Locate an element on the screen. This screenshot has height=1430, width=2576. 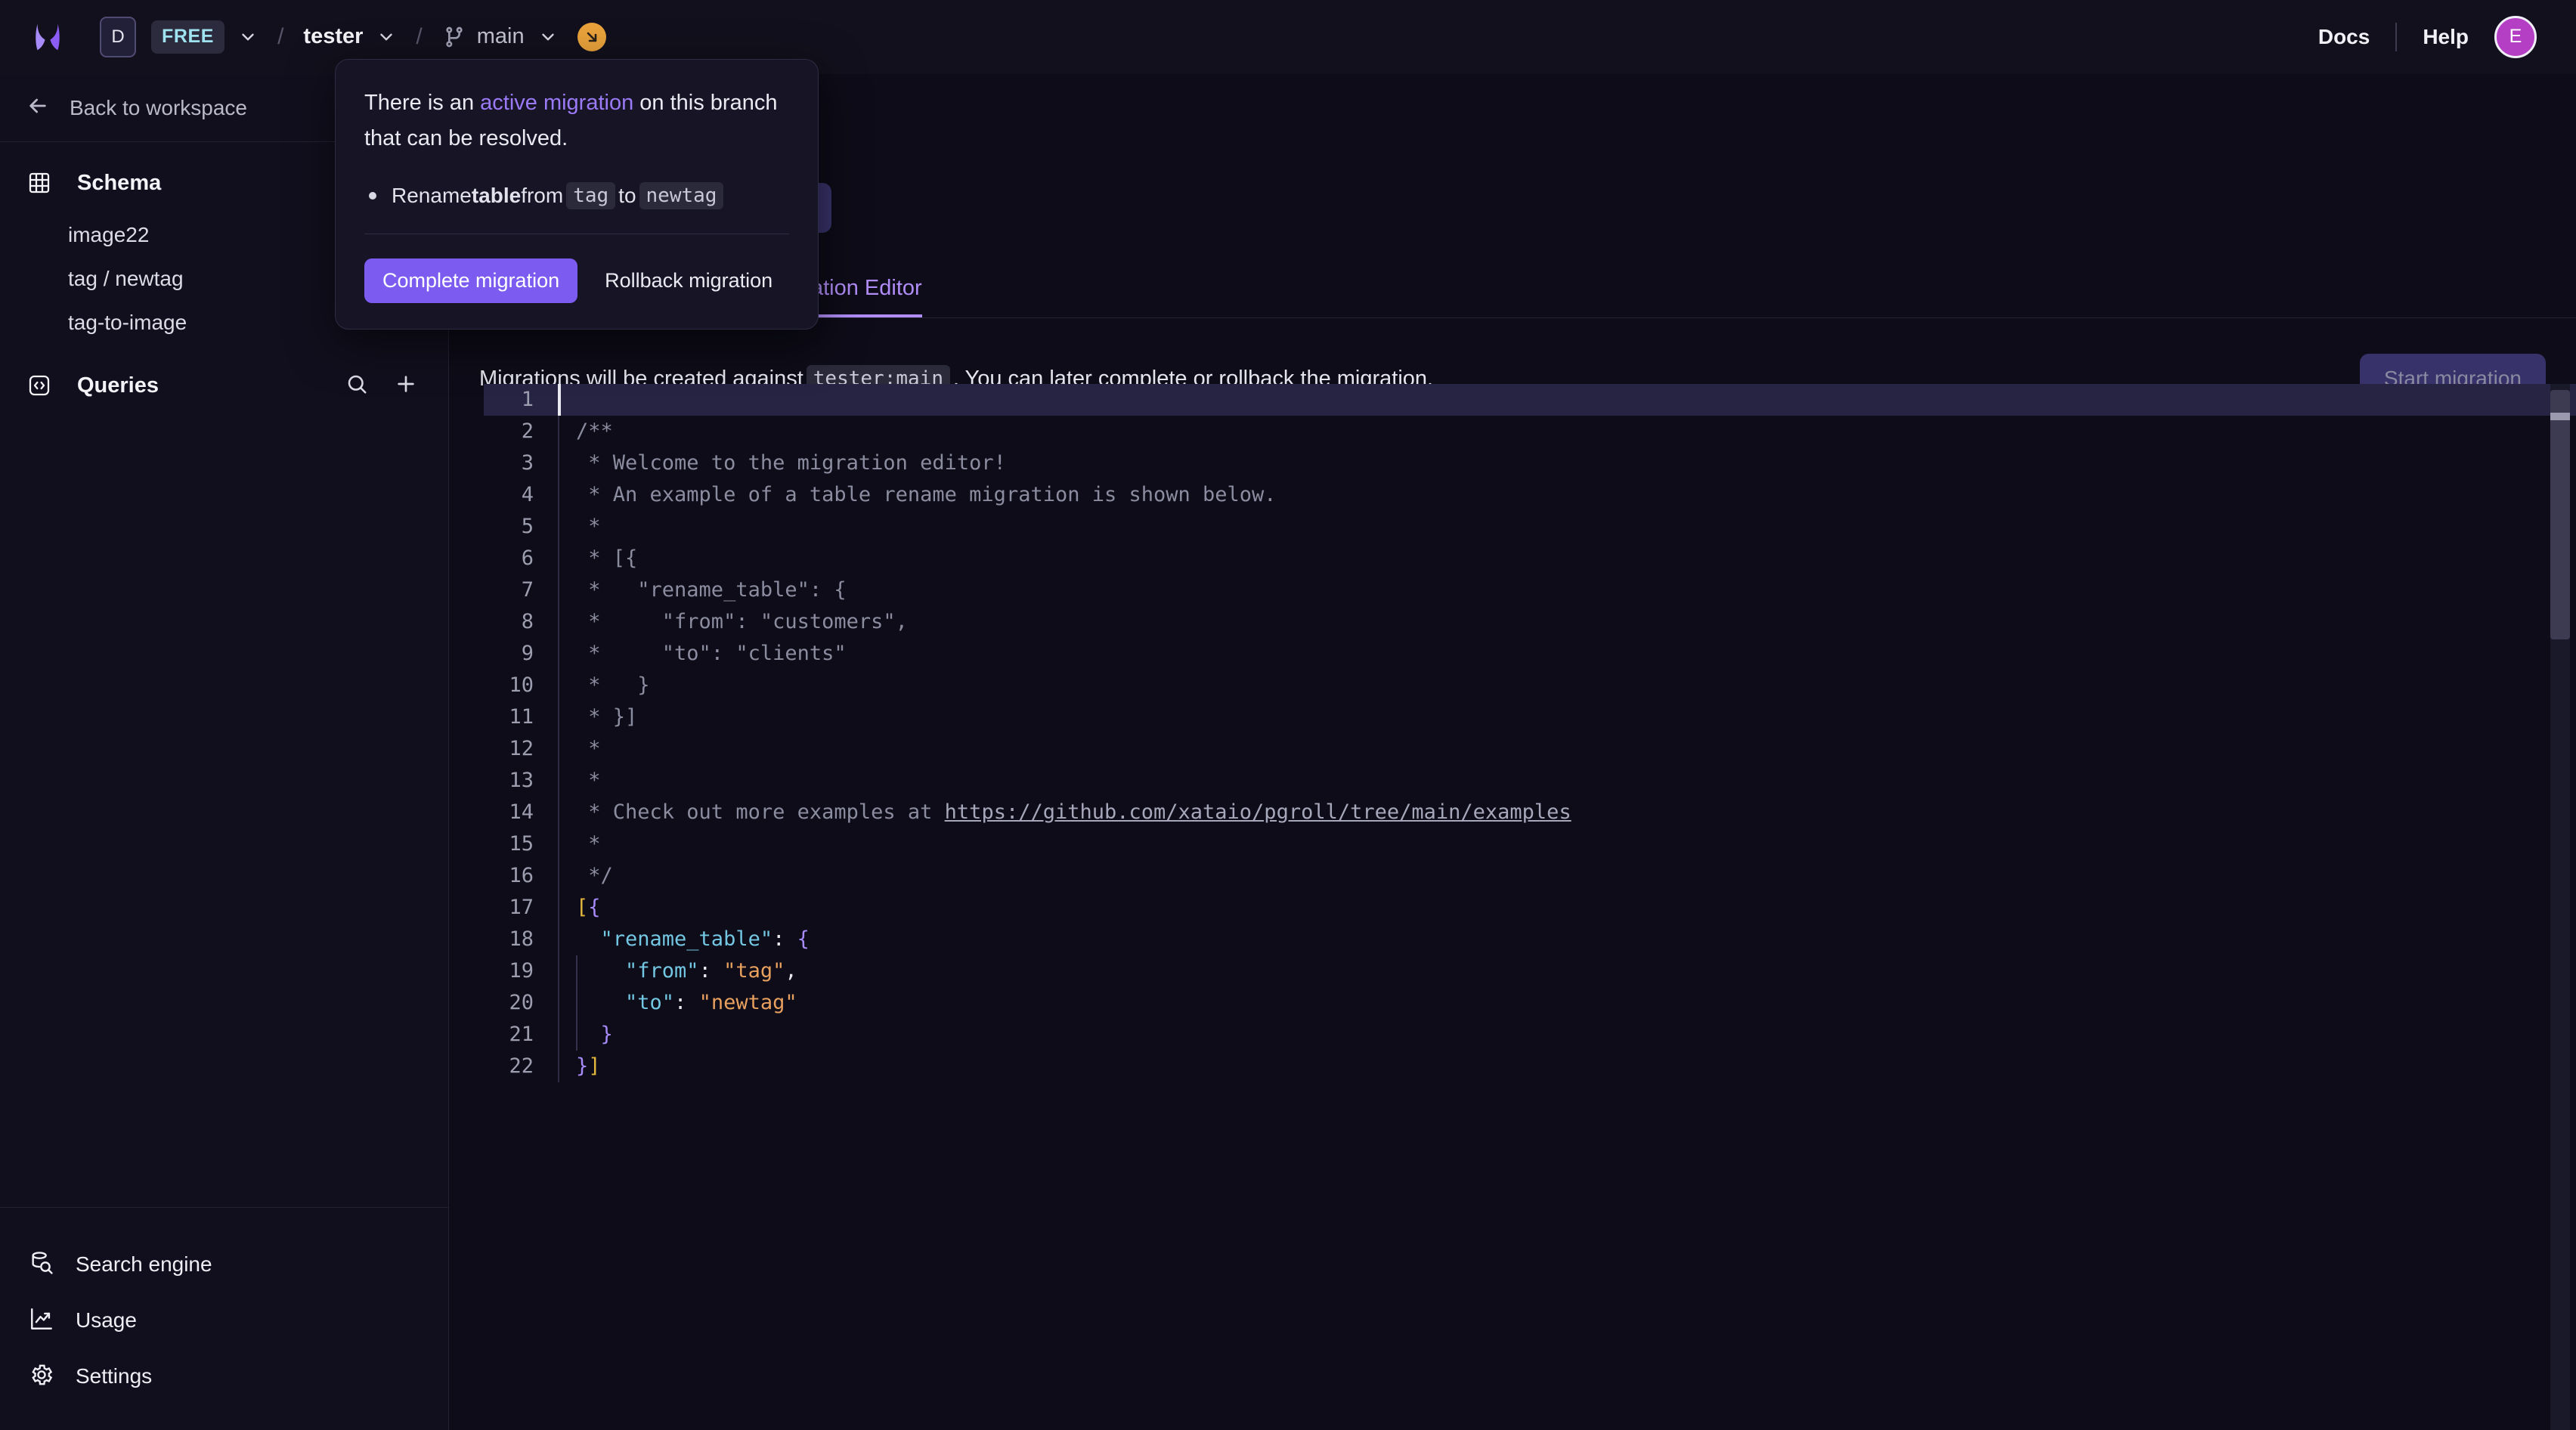
line-content: "to": "newtag" is located at coordinates (1567, 1003).